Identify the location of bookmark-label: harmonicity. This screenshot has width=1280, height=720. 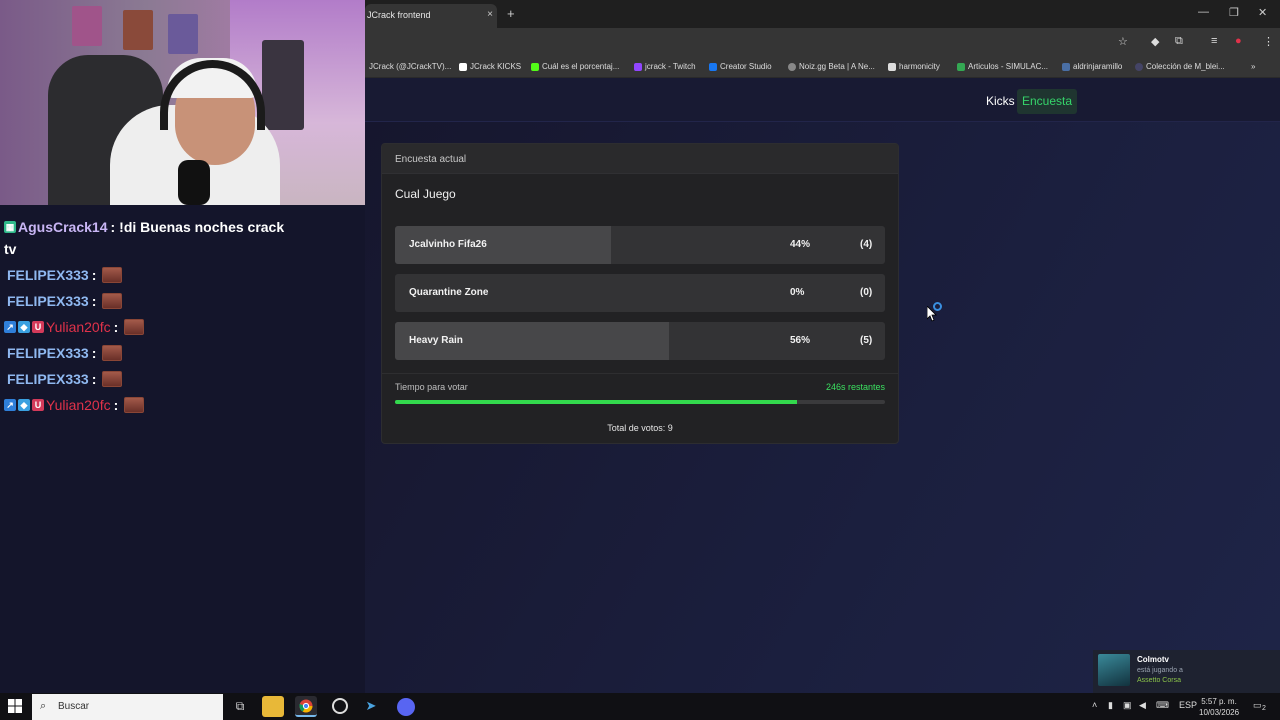
(919, 66).